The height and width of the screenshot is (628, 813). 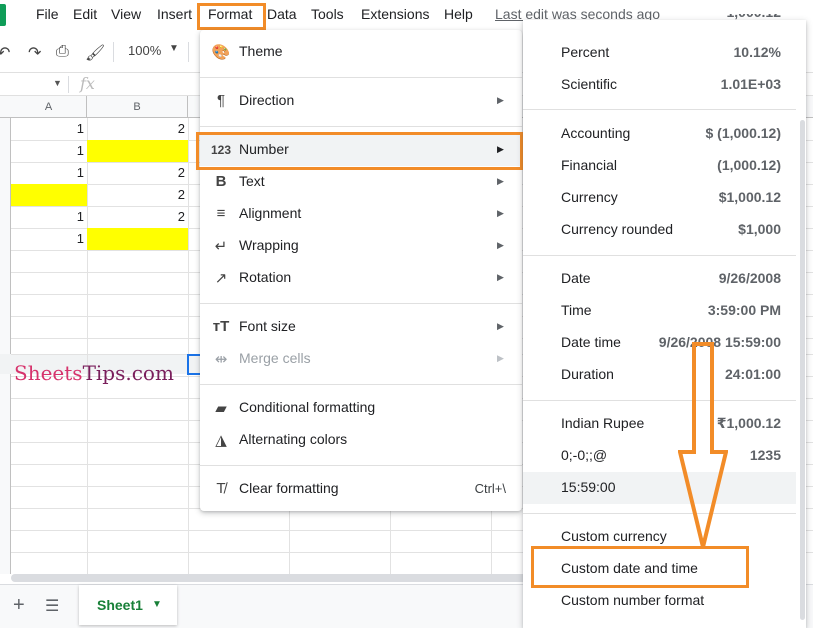 What do you see at coordinates (49, 195) in the screenshot?
I see `cell-a4` at bounding box center [49, 195].